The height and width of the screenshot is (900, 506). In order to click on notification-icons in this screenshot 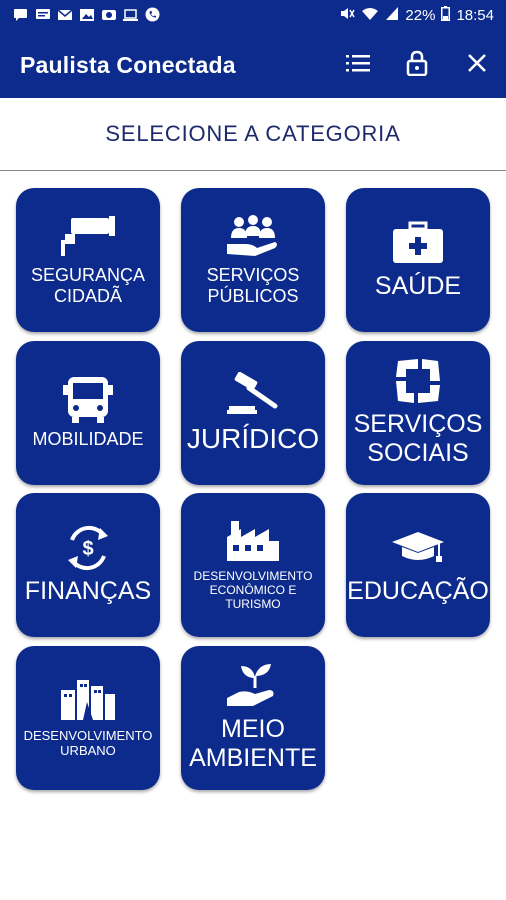, I will do `click(86, 14)`.